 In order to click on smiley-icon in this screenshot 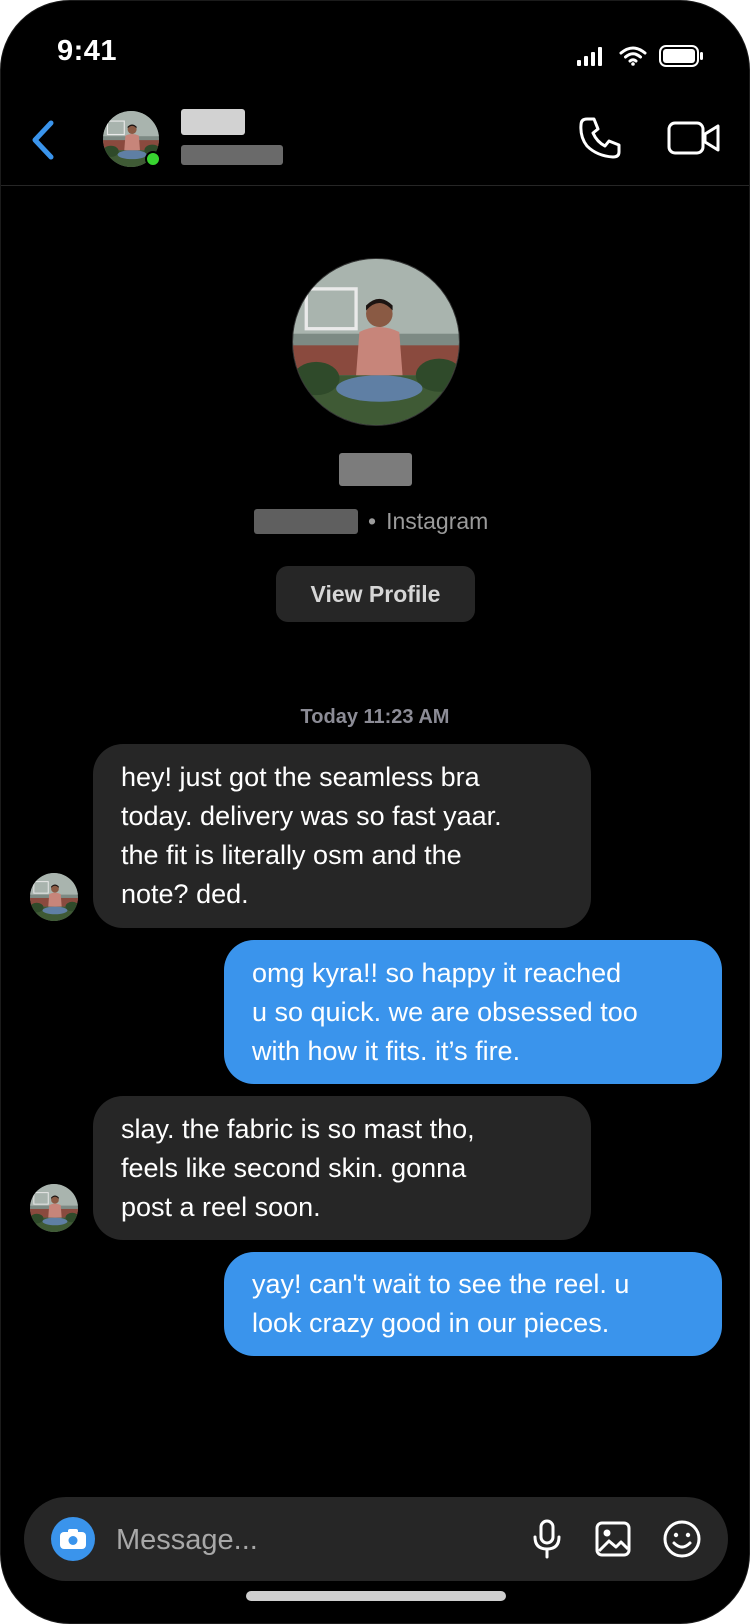, I will do `click(682, 1539)`.